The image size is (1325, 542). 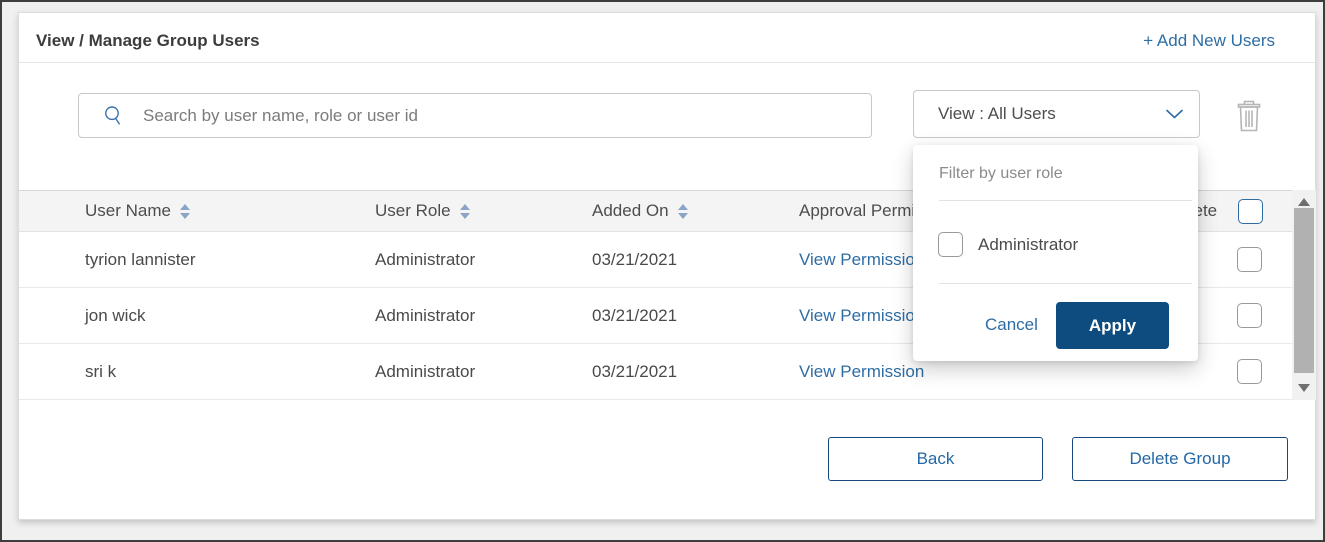 What do you see at coordinates (483, 211) in the screenshot?
I see `column-header-user-role: User Role` at bounding box center [483, 211].